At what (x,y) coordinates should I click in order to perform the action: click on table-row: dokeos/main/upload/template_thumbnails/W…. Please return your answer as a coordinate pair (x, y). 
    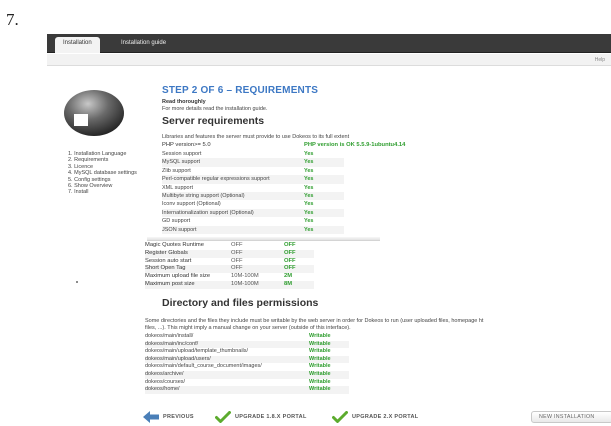
    Looking at the image, I should click on (247, 352).